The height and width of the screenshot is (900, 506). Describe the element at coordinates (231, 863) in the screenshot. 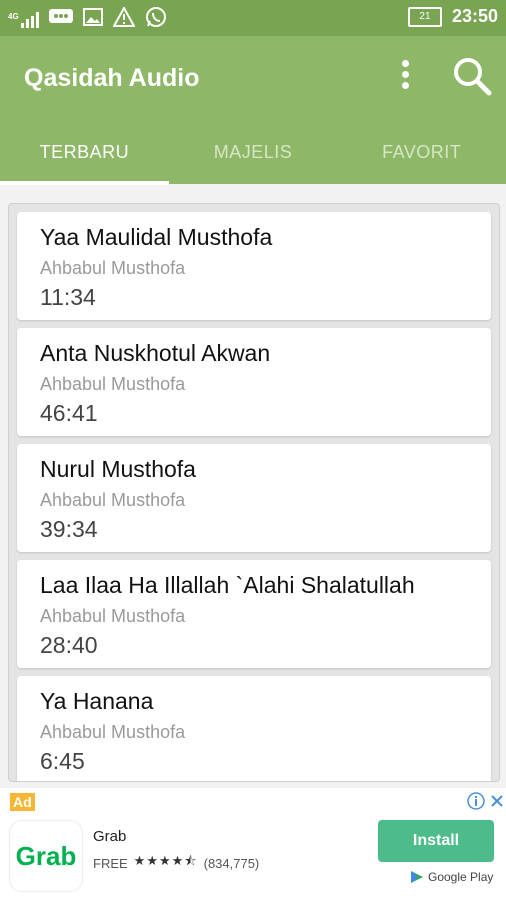

I see `ad-rating-count: (834,775)` at that location.